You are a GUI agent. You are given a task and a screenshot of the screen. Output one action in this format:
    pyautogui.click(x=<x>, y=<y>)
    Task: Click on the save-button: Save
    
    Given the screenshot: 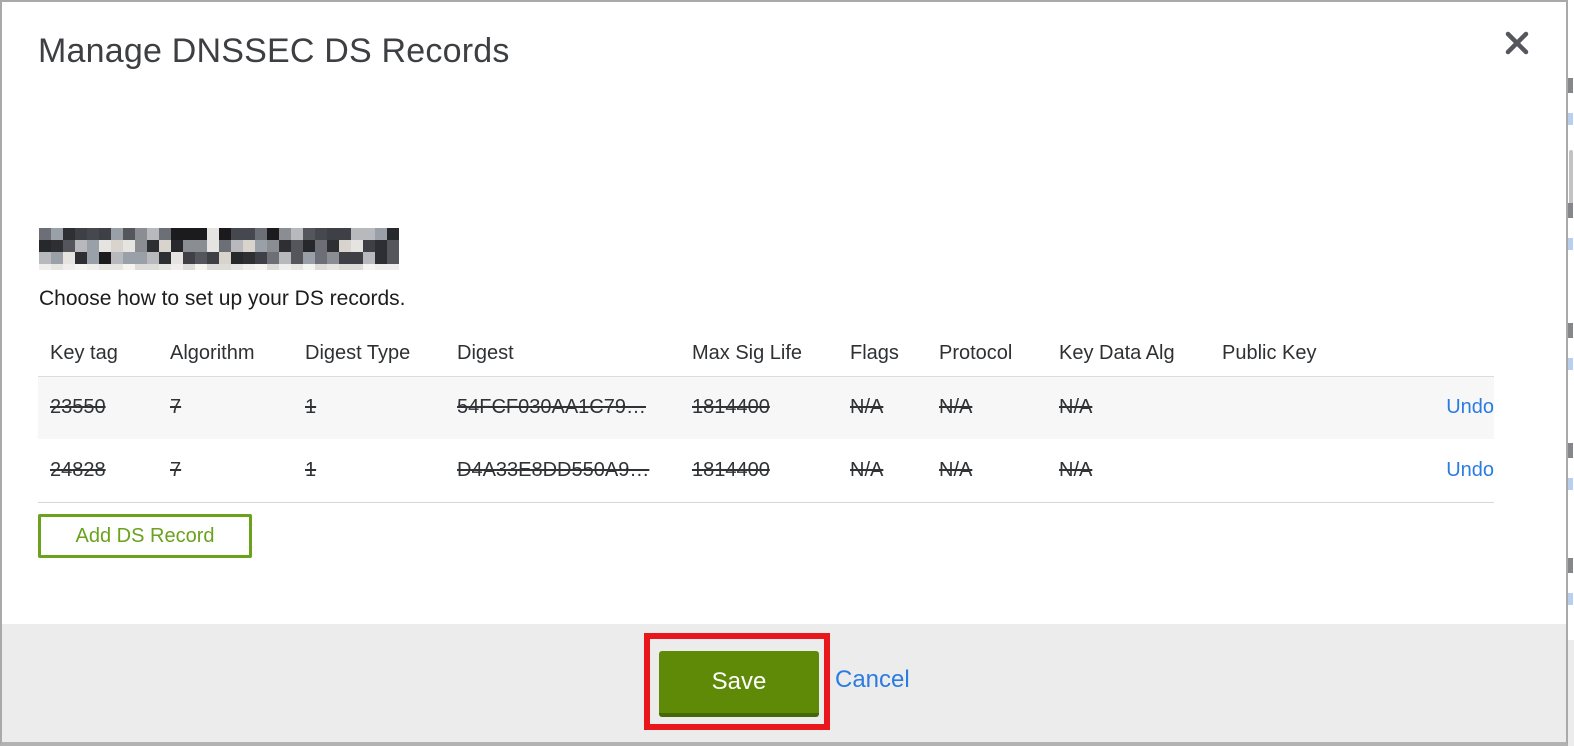 What is the action you would take?
    pyautogui.click(x=739, y=684)
    